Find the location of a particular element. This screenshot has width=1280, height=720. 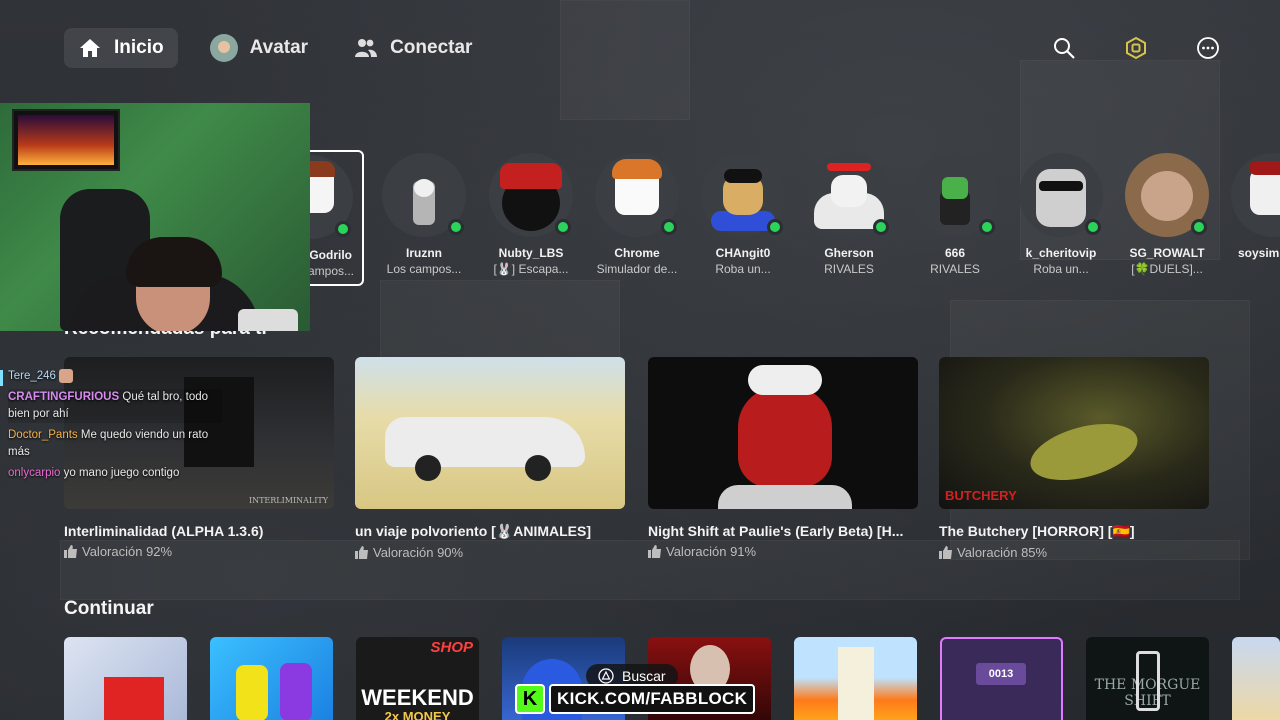

people-icon is located at coordinates (366, 48).